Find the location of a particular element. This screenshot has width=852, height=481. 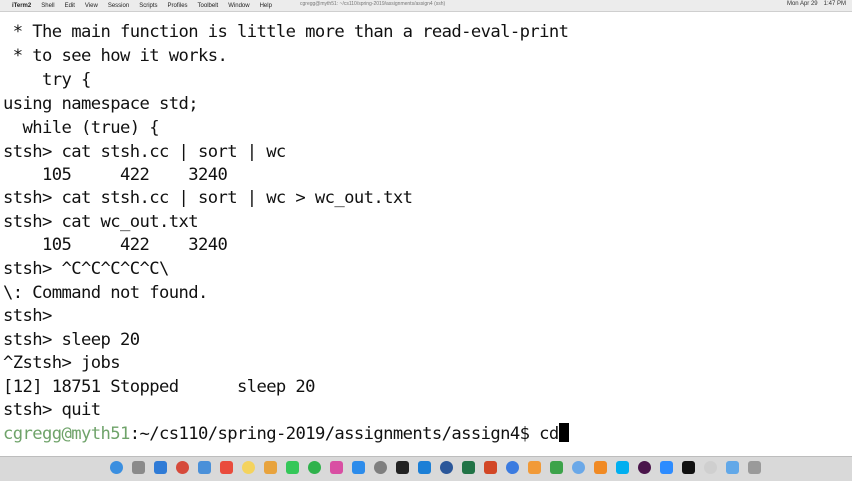

terminal-line: ^Zstsh> jobs is located at coordinates (62, 363).